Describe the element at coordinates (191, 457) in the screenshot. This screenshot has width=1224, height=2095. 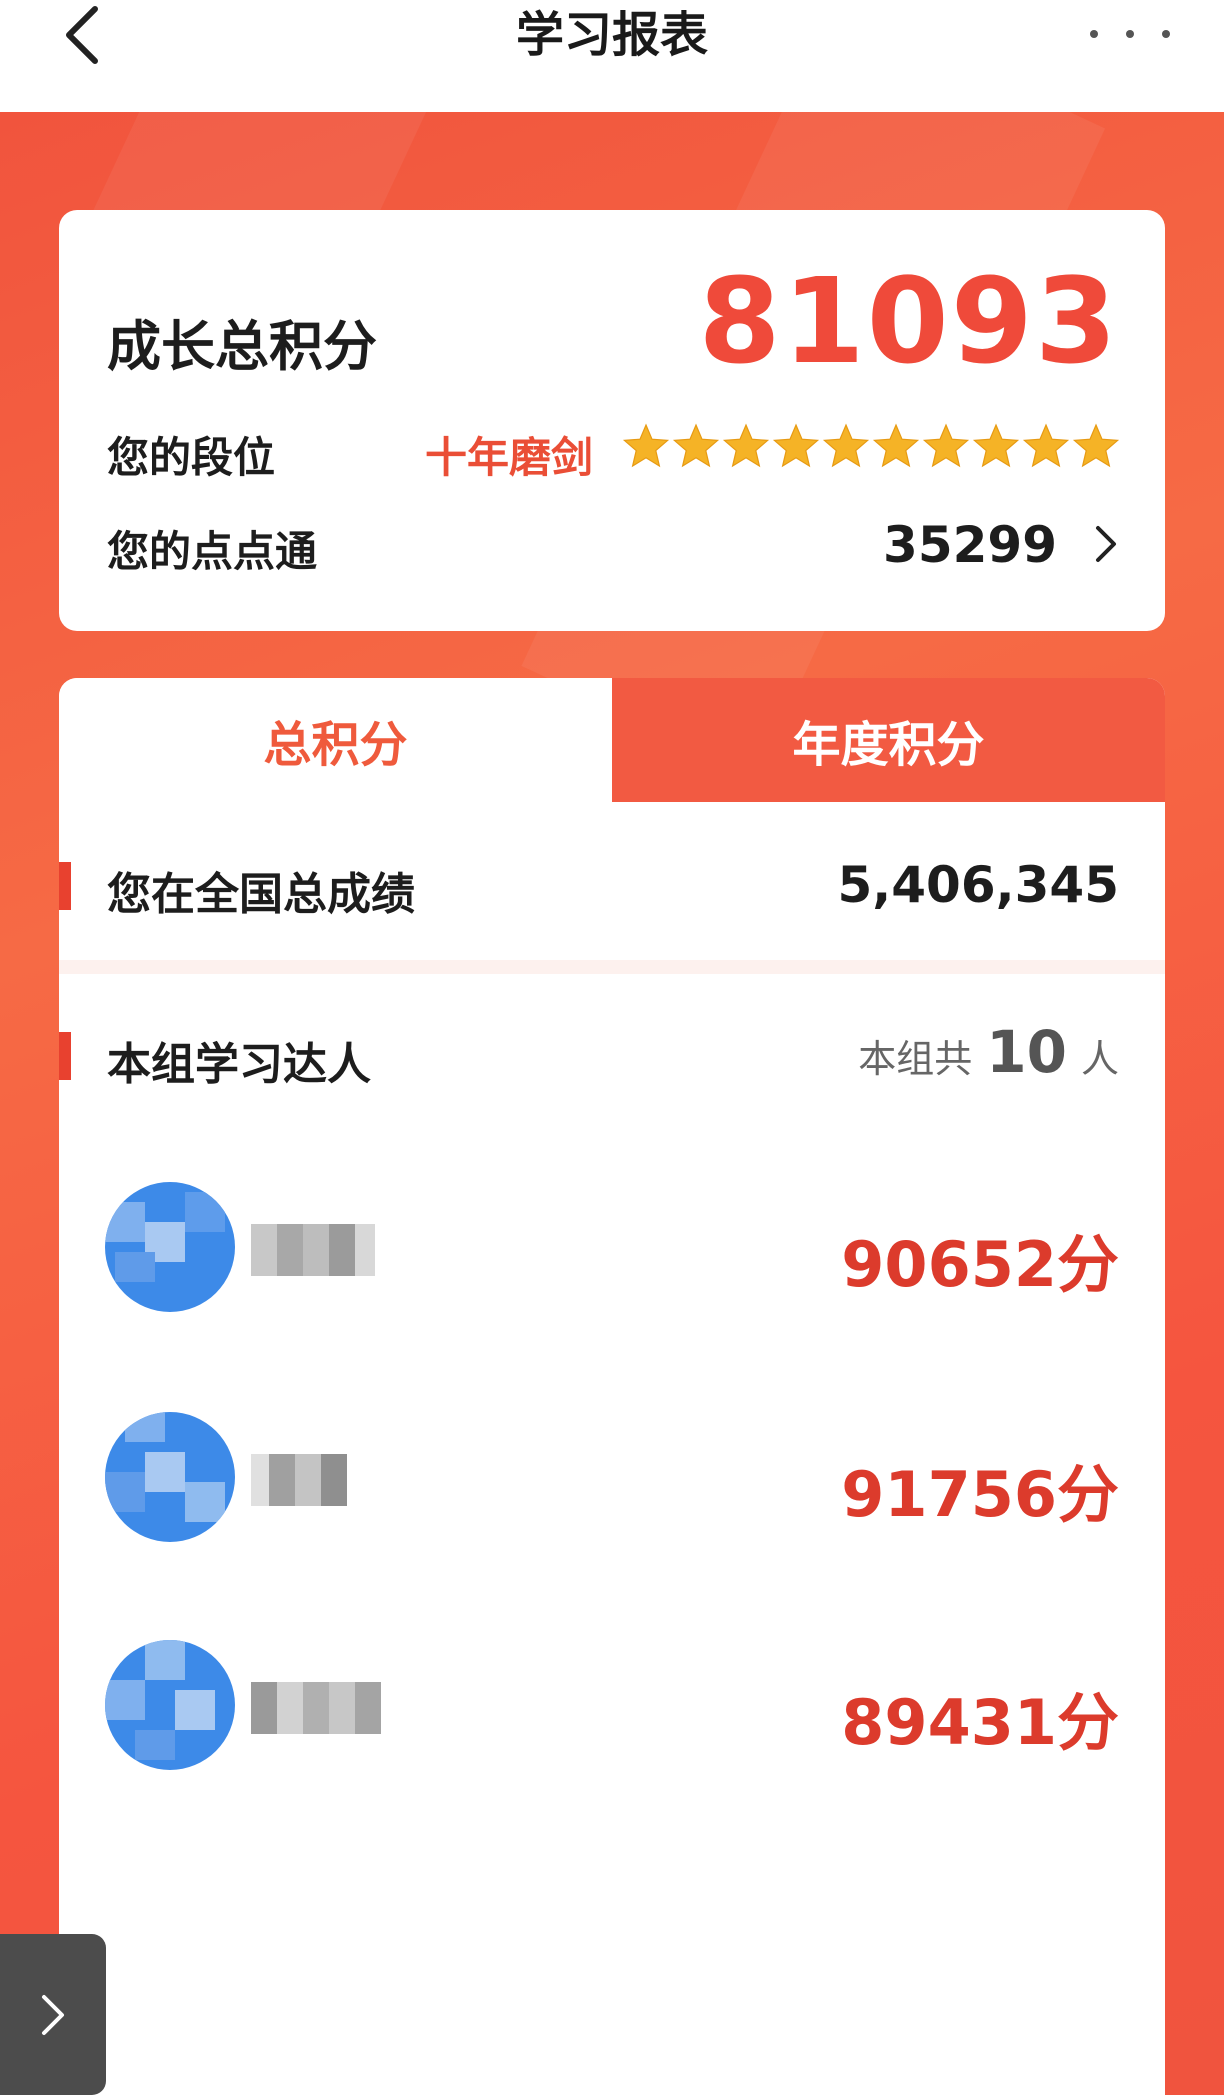
I see `rank-label: 您的段位` at that location.